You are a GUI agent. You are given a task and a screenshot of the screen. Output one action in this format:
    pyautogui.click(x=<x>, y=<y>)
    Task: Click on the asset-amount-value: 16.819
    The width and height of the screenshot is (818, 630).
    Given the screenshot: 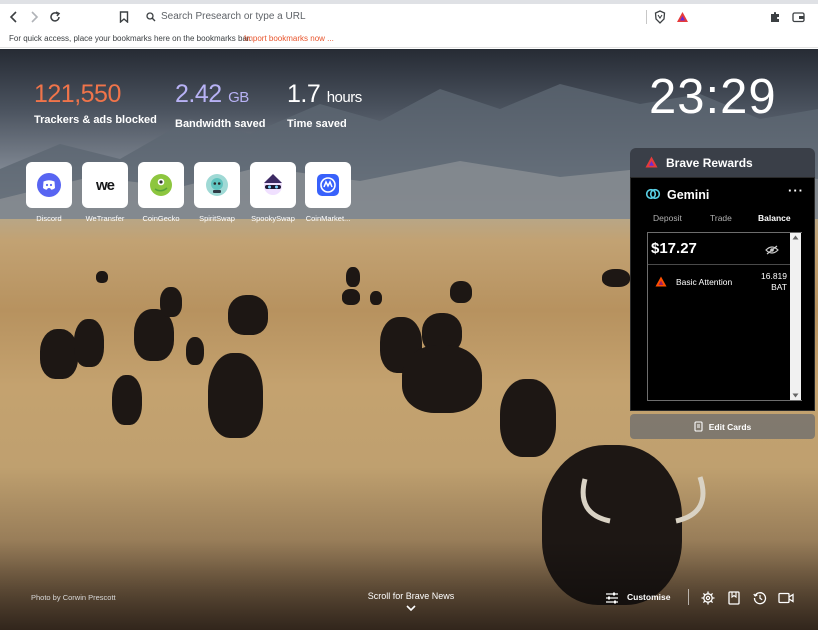 What is the action you would take?
    pyautogui.click(x=774, y=276)
    